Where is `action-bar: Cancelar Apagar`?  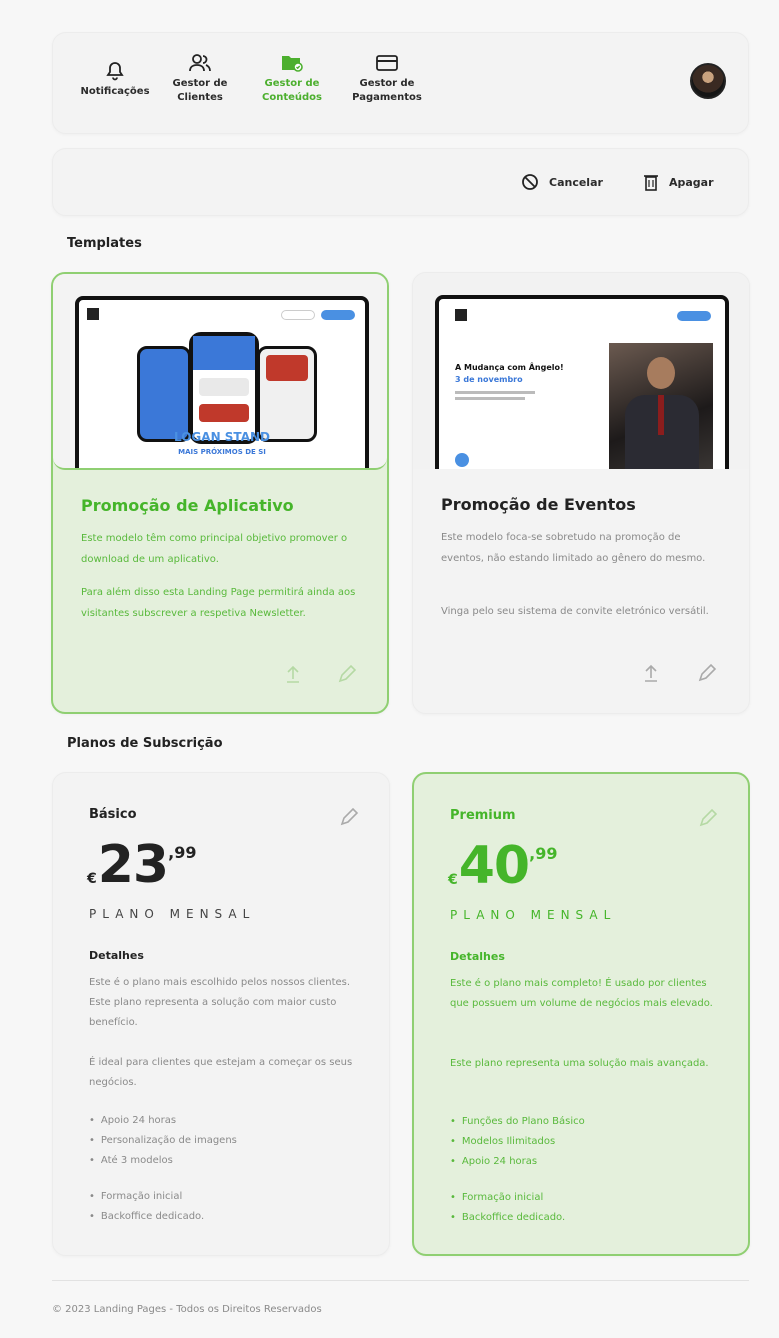
action-bar: Cancelar Apagar is located at coordinates (400, 182).